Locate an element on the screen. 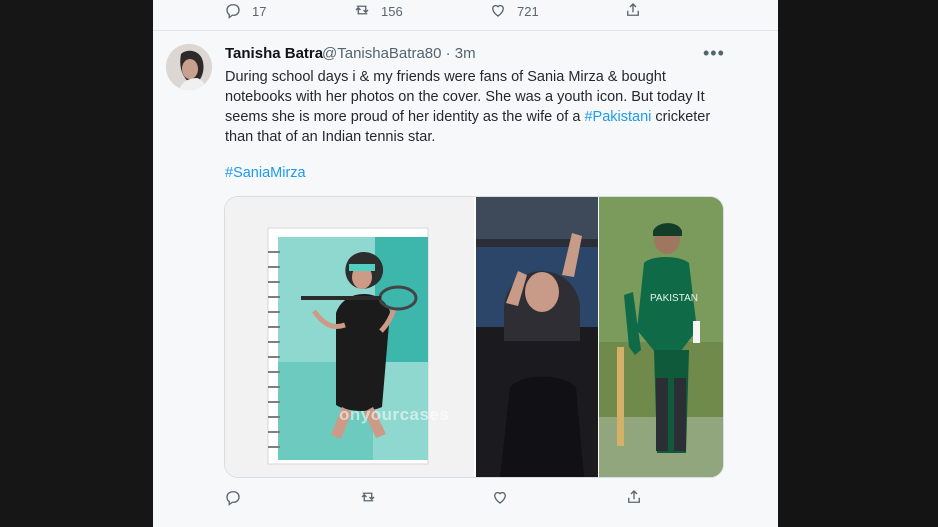  share-button is located at coordinates (634, 499).